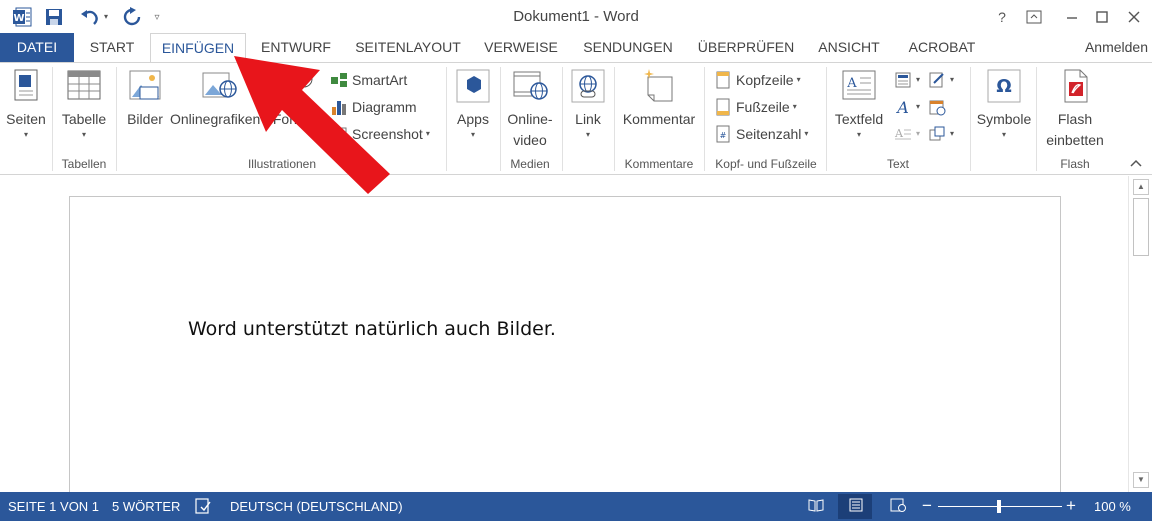 Image resolution: width=1152 pixels, height=521 pixels. What do you see at coordinates (1112, 506) in the screenshot?
I see `zoom-level: 100 %` at bounding box center [1112, 506].